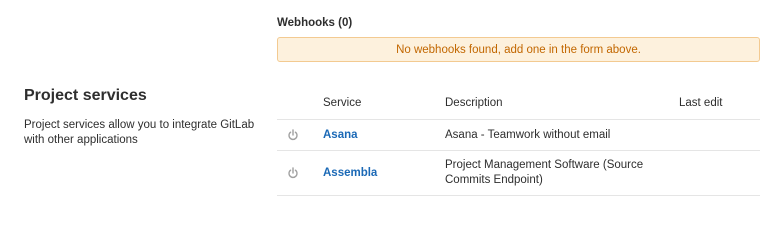 Image resolution: width=768 pixels, height=240 pixels. What do you see at coordinates (528, 134) in the screenshot?
I see `service-description: Asana - Teamwork without email` at bounding box center [528, 134].